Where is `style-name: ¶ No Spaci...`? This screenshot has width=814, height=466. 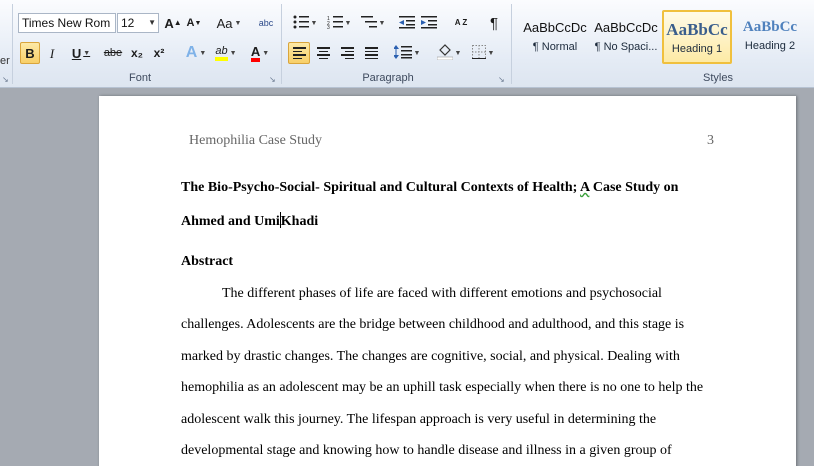 style-name: ¶ No Spaci... is located at coordinates (626, 47).